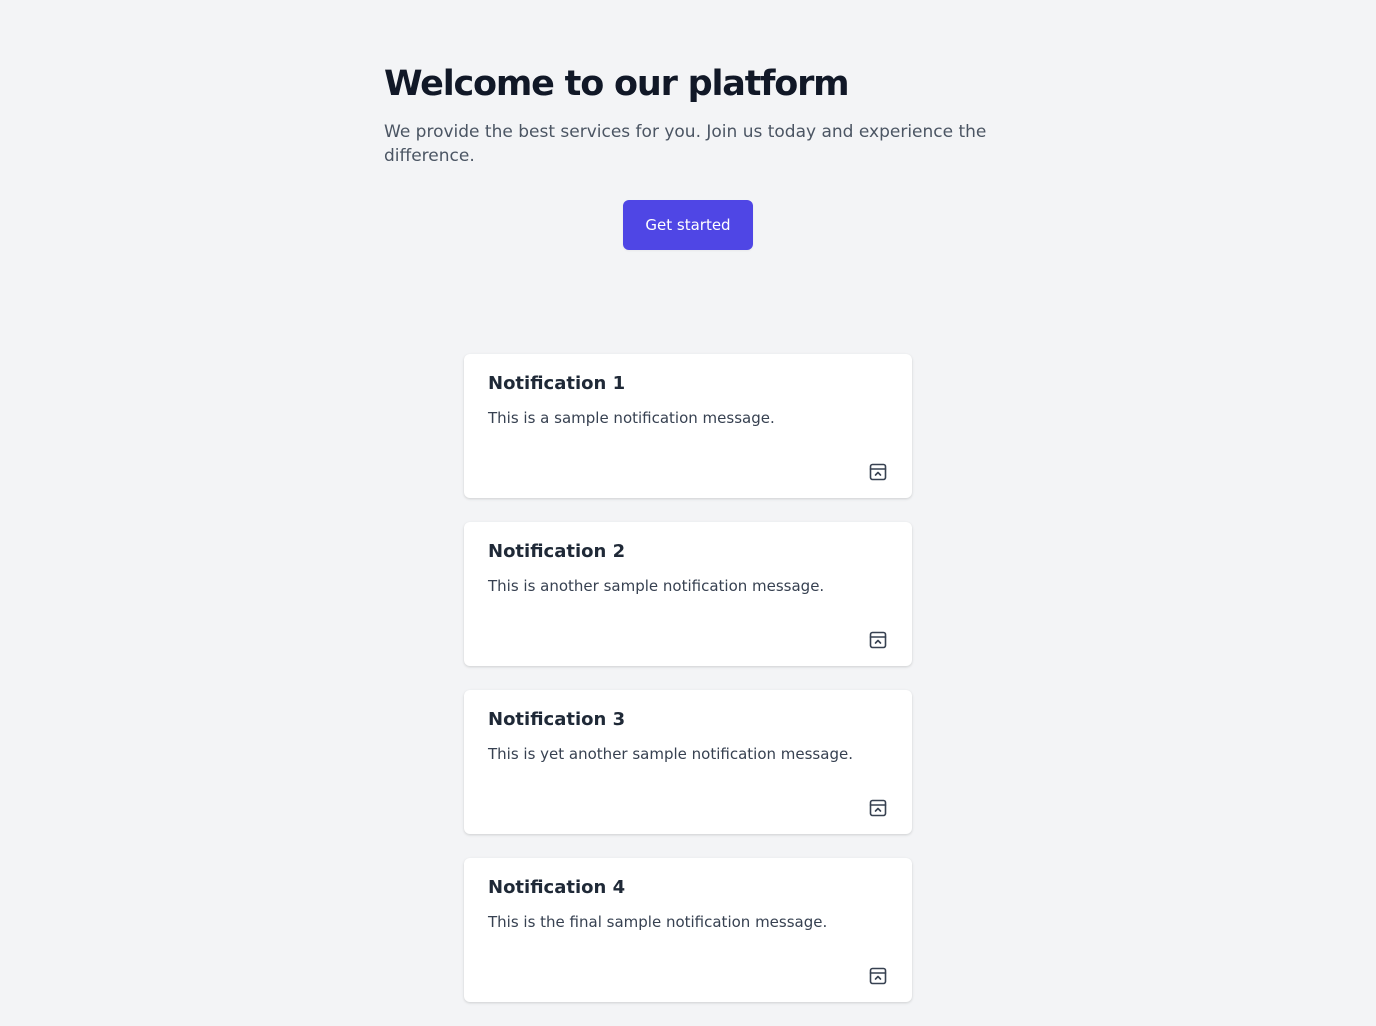 This screenshot has width=1376, height=1026. I want to click on notification-title: Notification 1, so click(557, 383).